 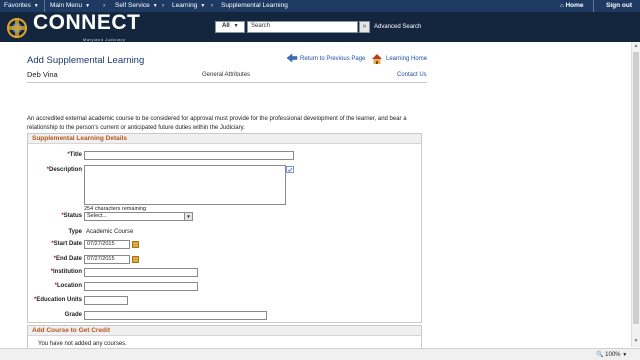 I want to click on location-input, so click(x=141, y=286).